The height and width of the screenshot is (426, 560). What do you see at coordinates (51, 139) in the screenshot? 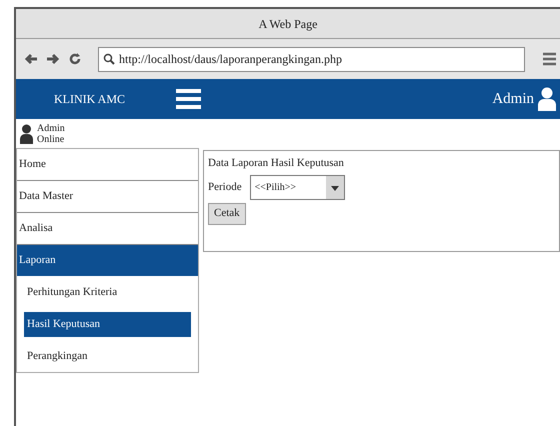
I see `user-status: Online` at bounding box center [51, 139].